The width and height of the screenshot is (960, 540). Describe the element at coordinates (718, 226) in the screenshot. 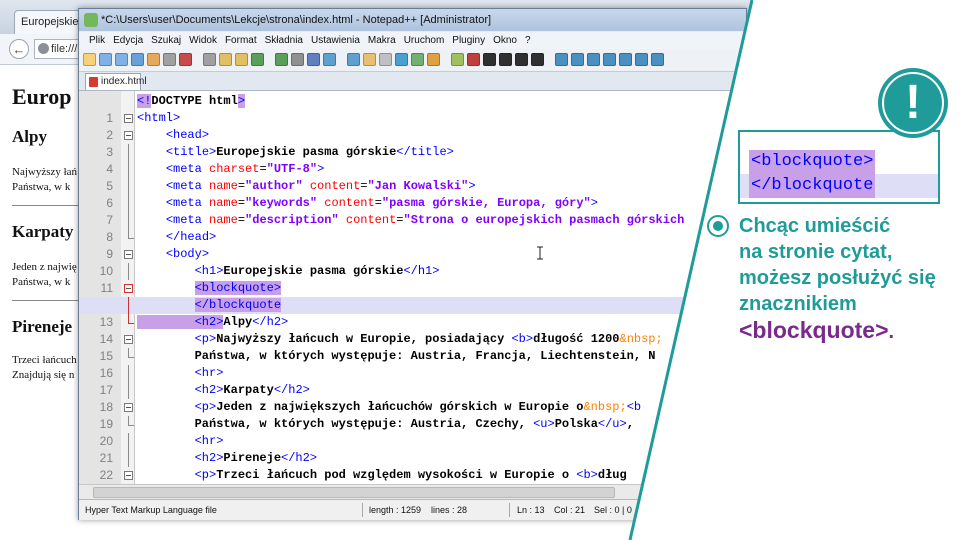

I see `bullet-icon` at that location.